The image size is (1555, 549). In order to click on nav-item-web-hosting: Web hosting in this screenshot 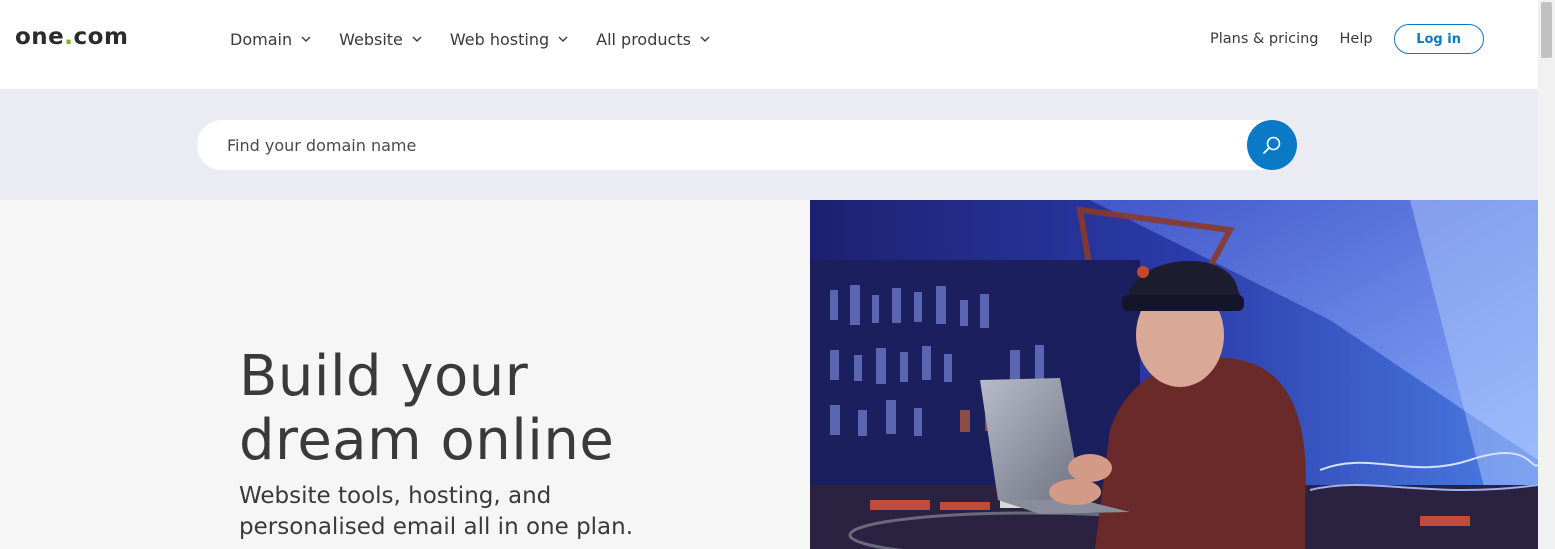, I will do `click(509, 39)`.